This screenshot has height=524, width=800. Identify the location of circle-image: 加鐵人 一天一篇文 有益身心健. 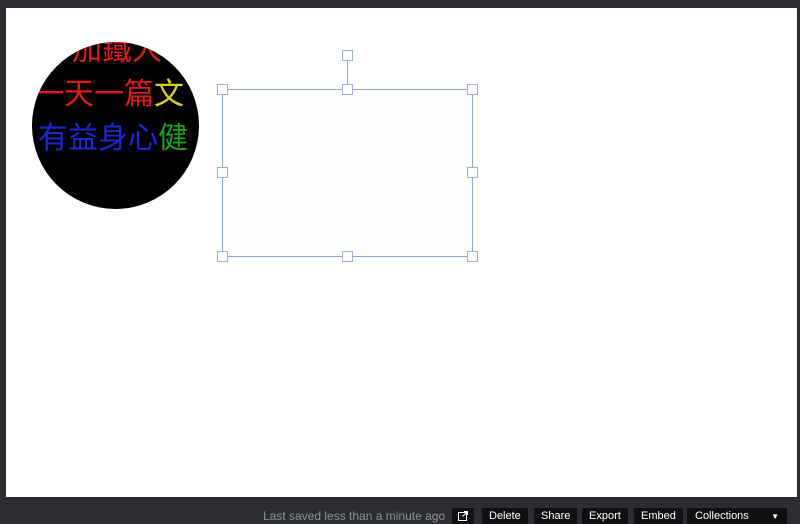
(115, 125).